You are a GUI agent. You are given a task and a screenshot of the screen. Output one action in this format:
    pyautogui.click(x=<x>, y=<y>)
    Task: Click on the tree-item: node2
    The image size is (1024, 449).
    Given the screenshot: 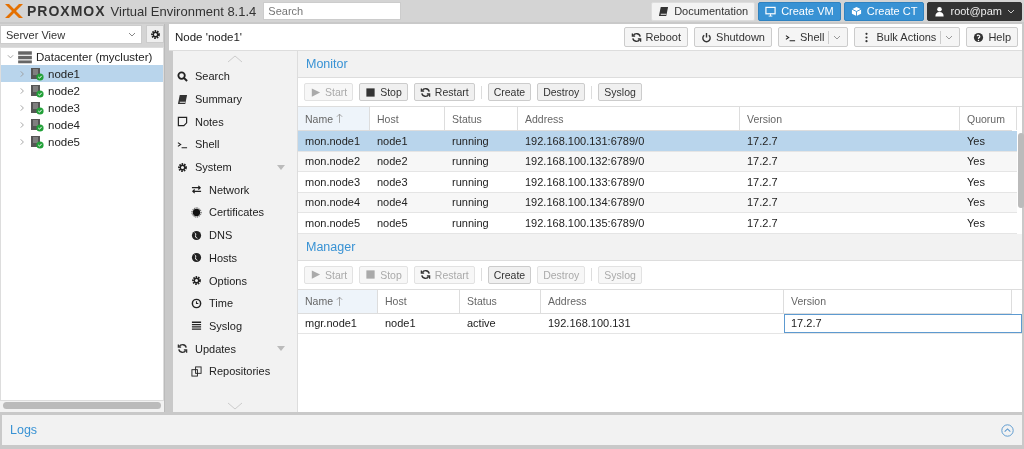 What is the action you would take?
    pyautogui.click(x=82, y=90)
    